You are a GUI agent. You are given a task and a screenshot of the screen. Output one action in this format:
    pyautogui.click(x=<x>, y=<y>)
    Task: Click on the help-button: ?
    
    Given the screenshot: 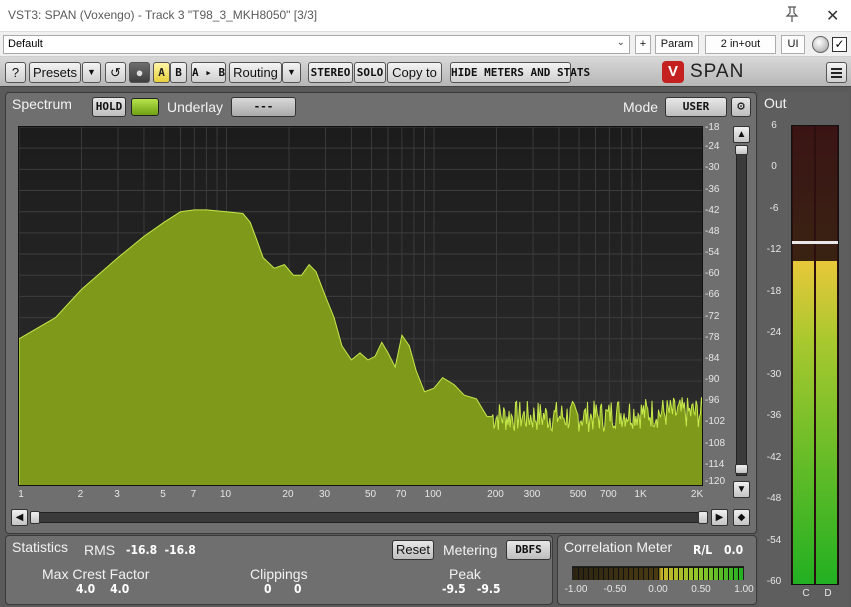 What is the action you would take?
    pyautogui.click(x=15, y=72)
    